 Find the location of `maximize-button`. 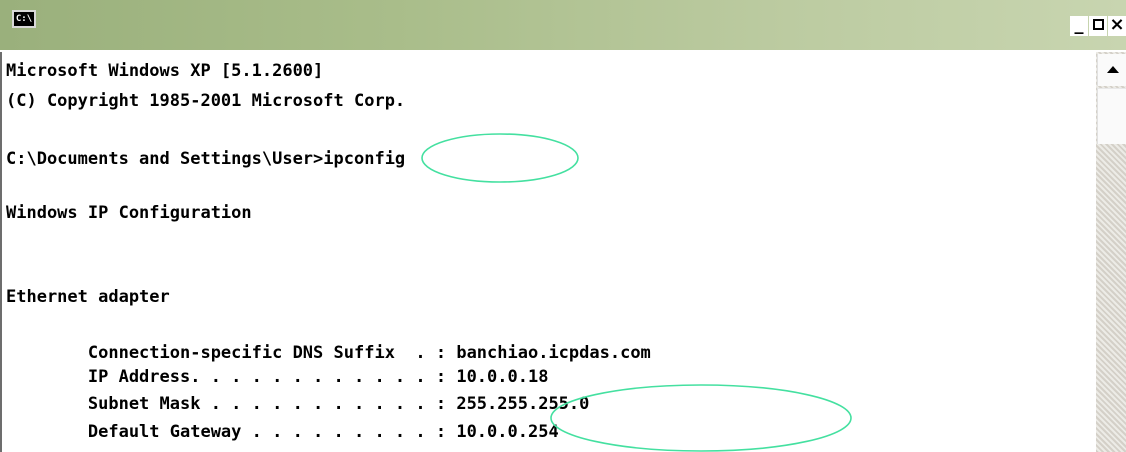

maximize-button is located at coordinates (1098, 26).